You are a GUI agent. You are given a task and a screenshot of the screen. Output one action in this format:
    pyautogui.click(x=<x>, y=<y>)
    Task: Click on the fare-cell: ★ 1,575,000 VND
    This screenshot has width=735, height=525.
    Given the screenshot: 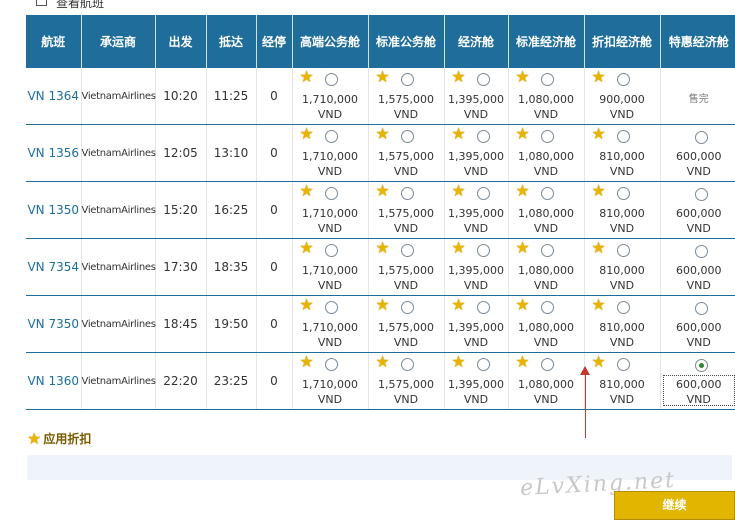 What is the action you would take?
    pyautogui.click(x=405, y=324)
    